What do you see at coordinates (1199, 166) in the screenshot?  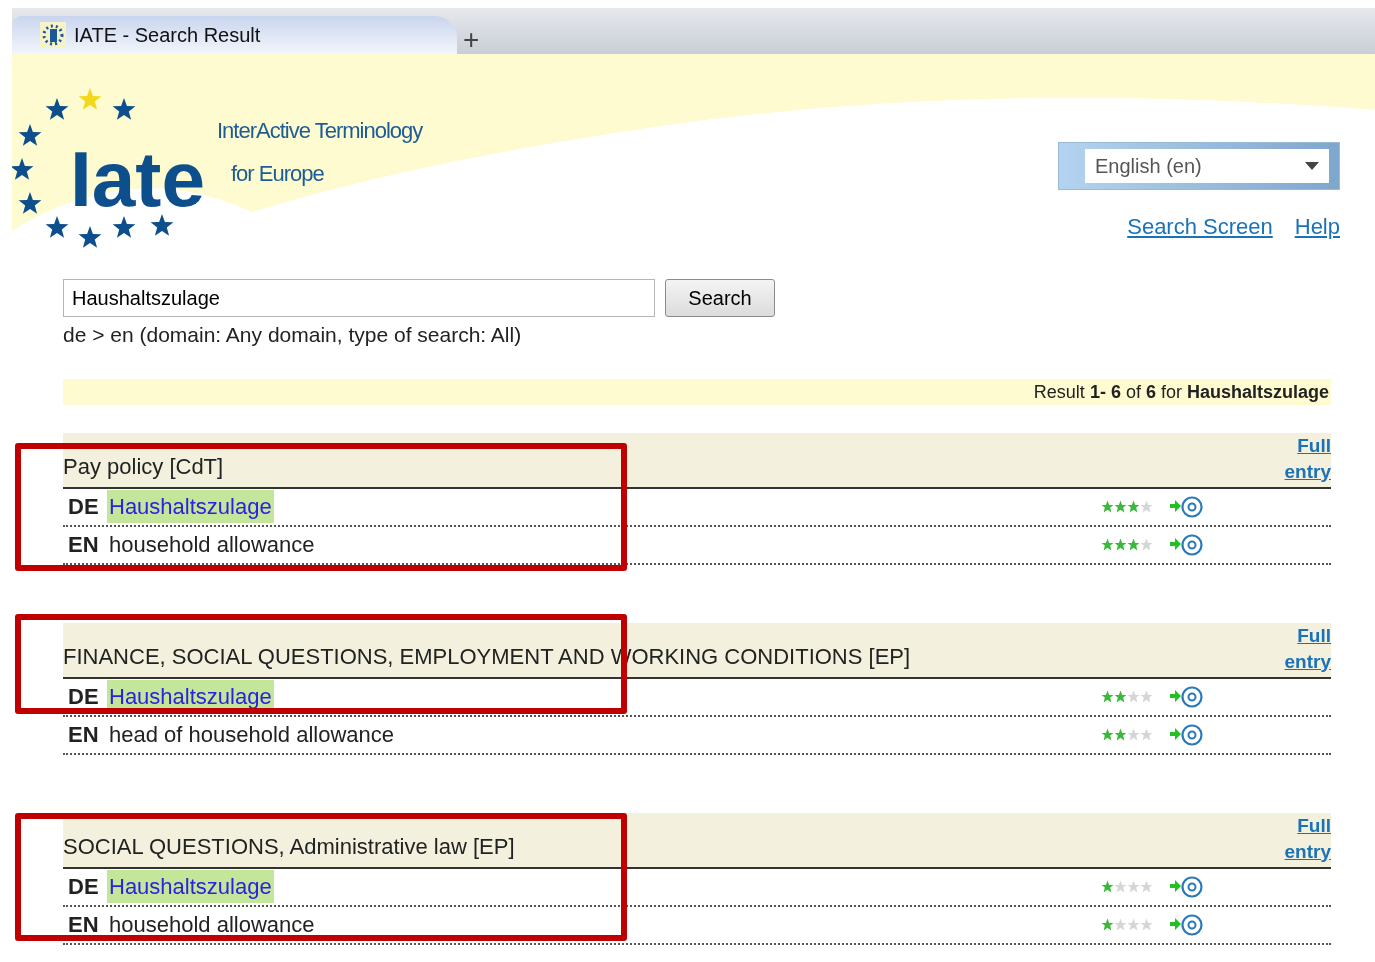 I see `language-dropdown: English (en)` at bounding box center [1199, 166].